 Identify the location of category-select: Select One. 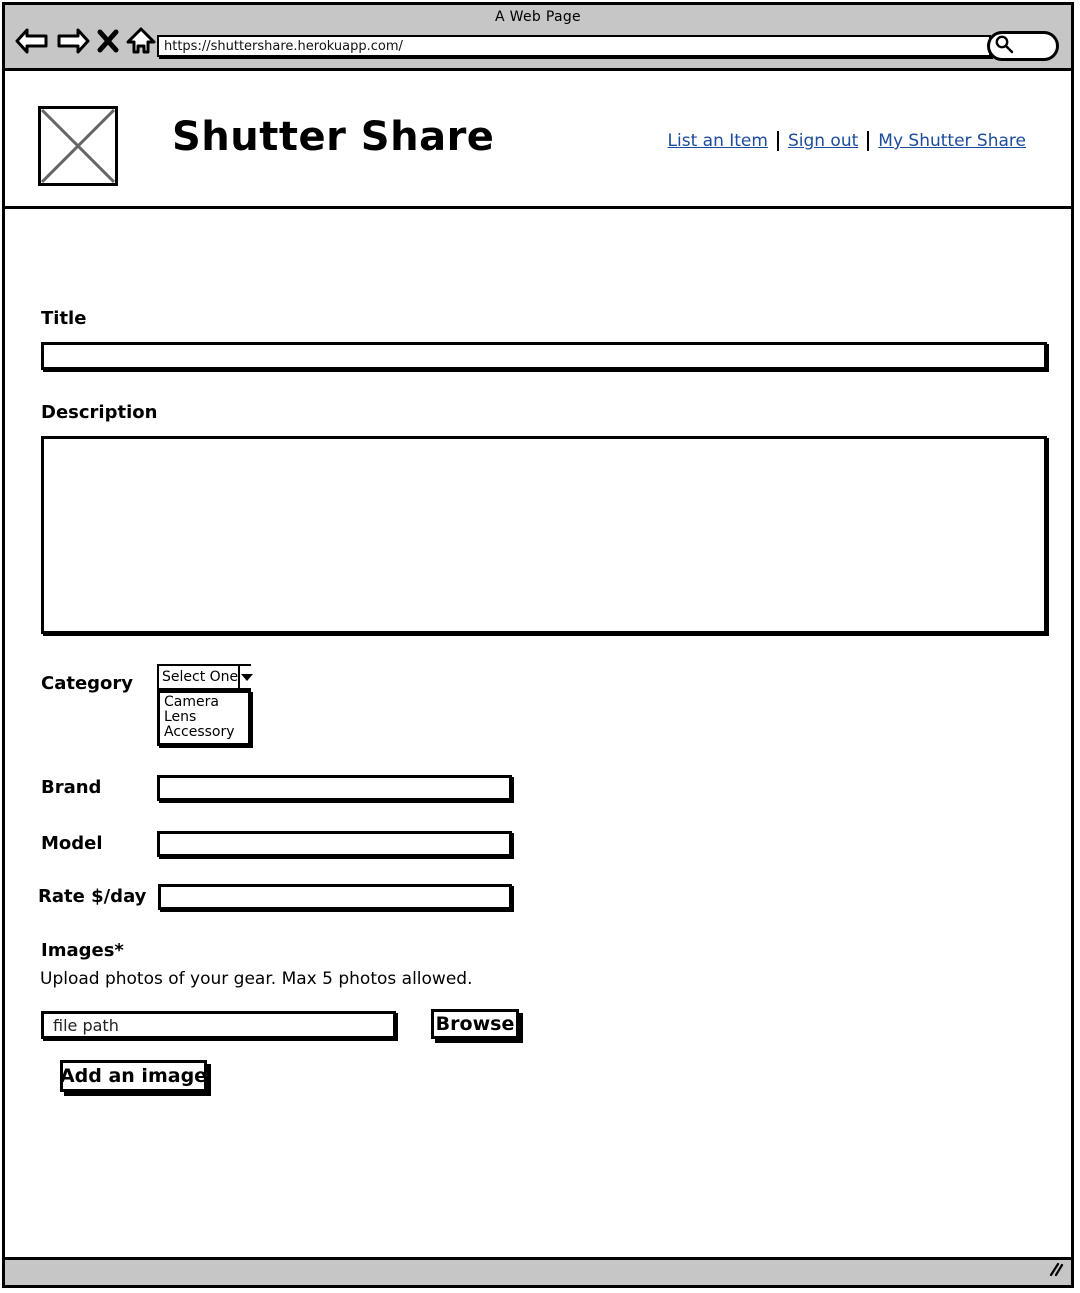
(206, 677).